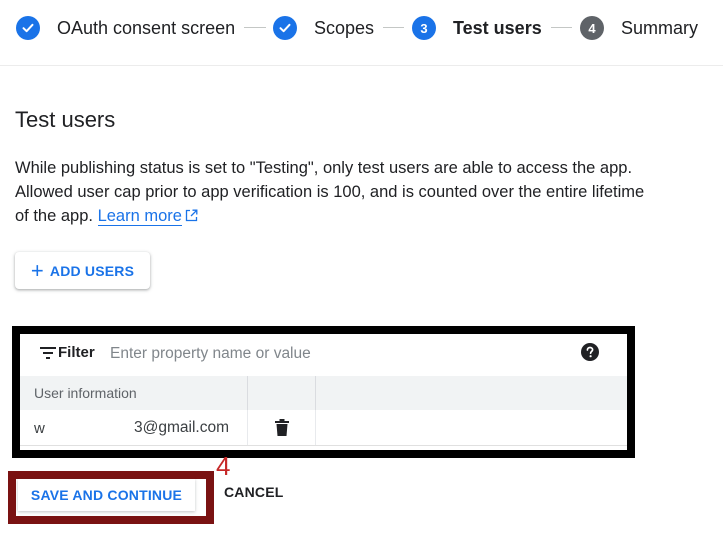 The image size is (723, 540). Describe the element at coordinates (592, 28) in the screenshot. I see `step-number: 4` at that location.